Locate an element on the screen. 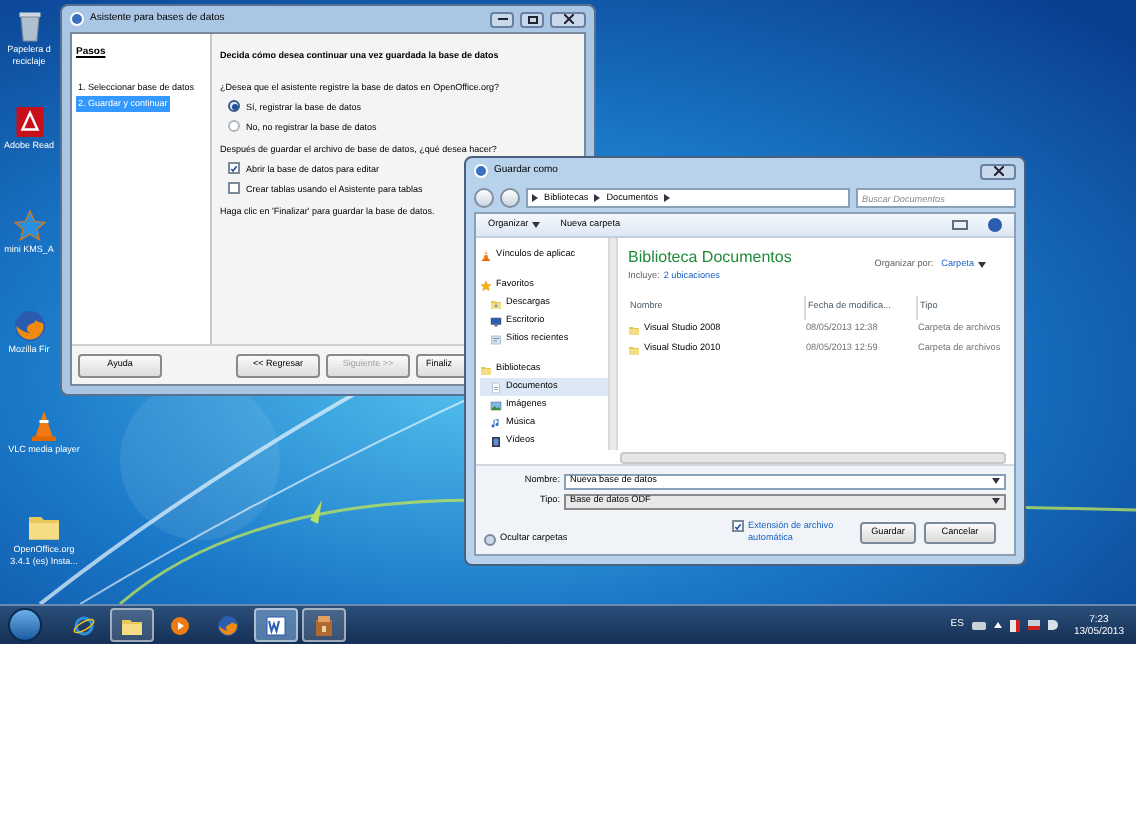 The image size is (1142, 830). pdf-icon is located at coordinates (29, 122).